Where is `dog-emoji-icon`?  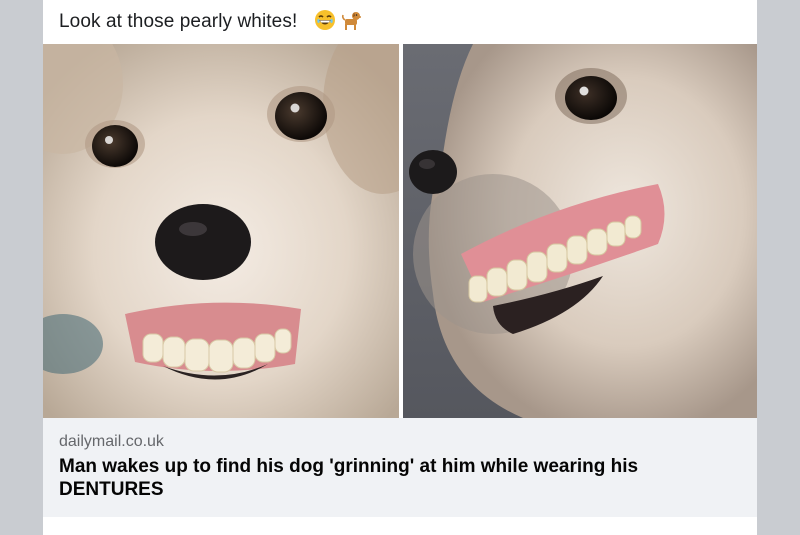
dog-emoji-icon is located at coordinates (351, 21).